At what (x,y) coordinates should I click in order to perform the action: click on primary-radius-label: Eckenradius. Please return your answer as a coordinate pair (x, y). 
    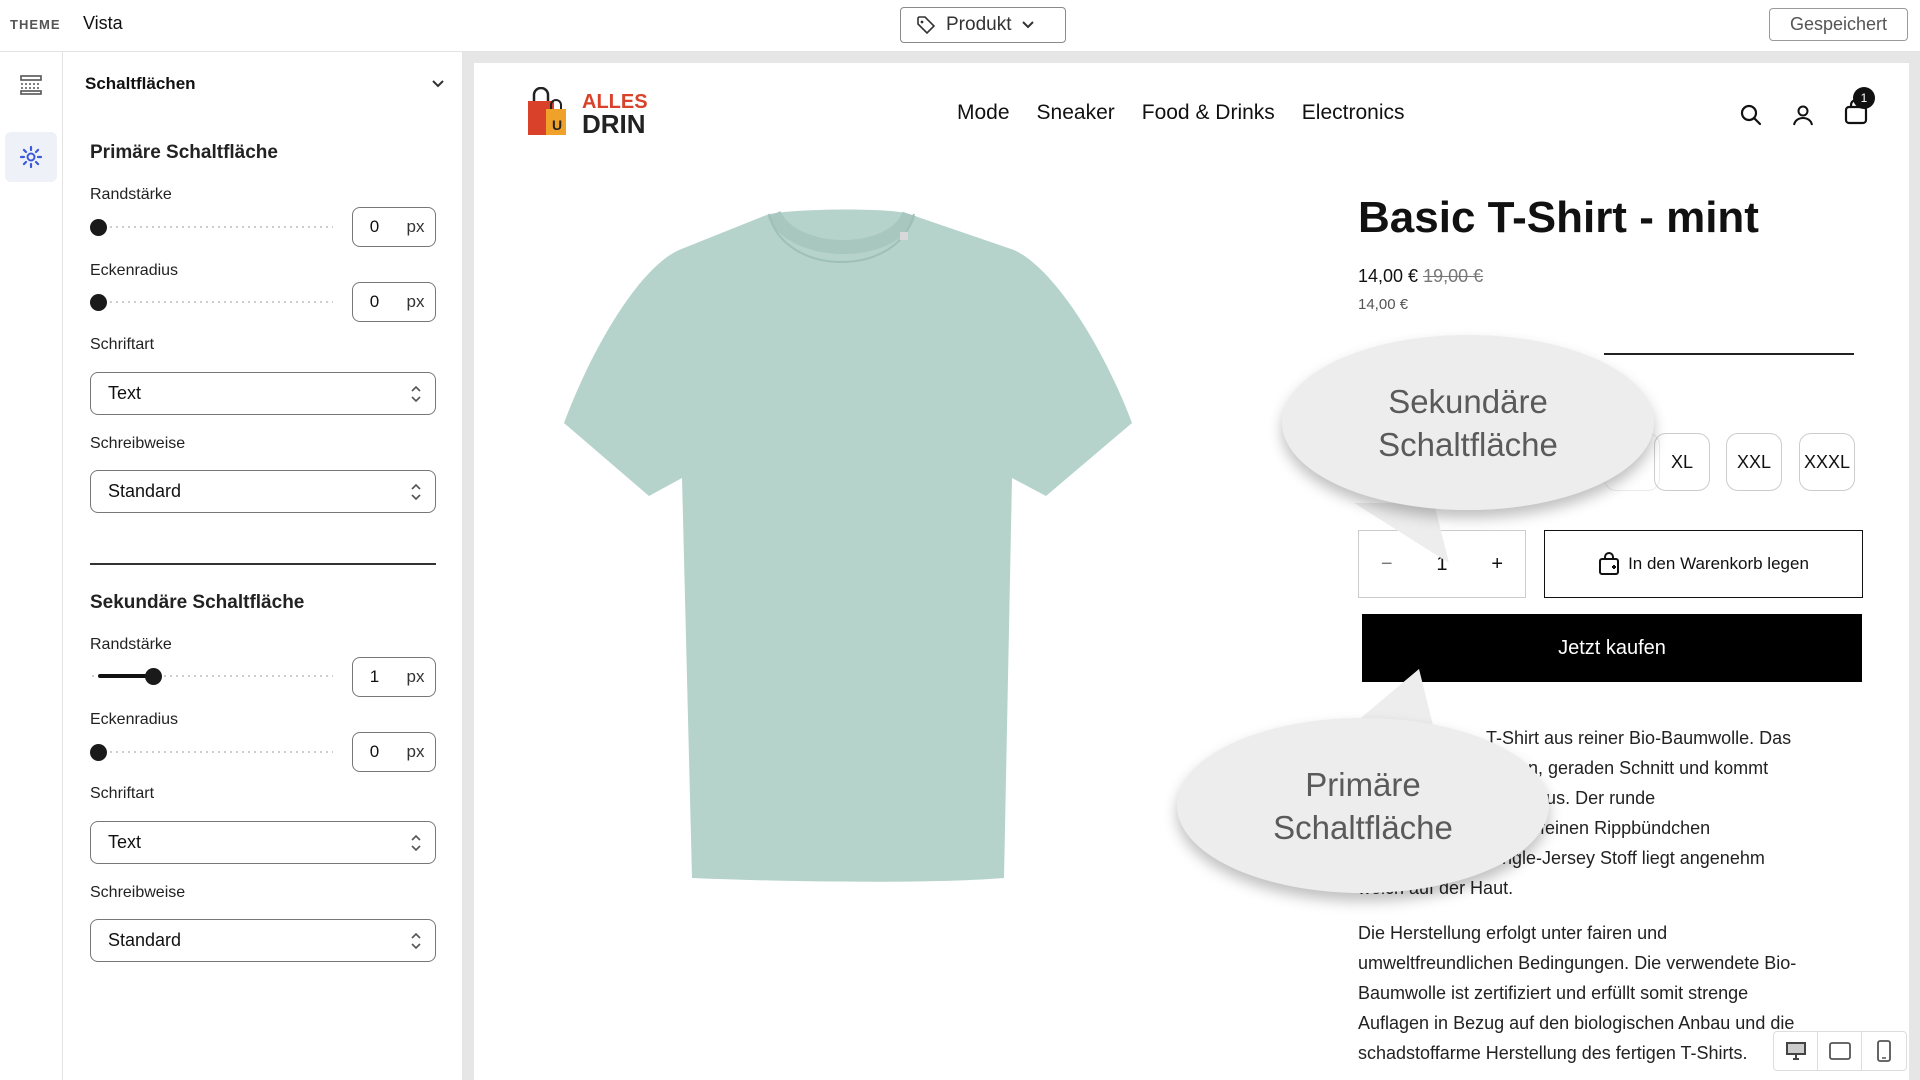
    Looking at the image, I should click on (134, 270).